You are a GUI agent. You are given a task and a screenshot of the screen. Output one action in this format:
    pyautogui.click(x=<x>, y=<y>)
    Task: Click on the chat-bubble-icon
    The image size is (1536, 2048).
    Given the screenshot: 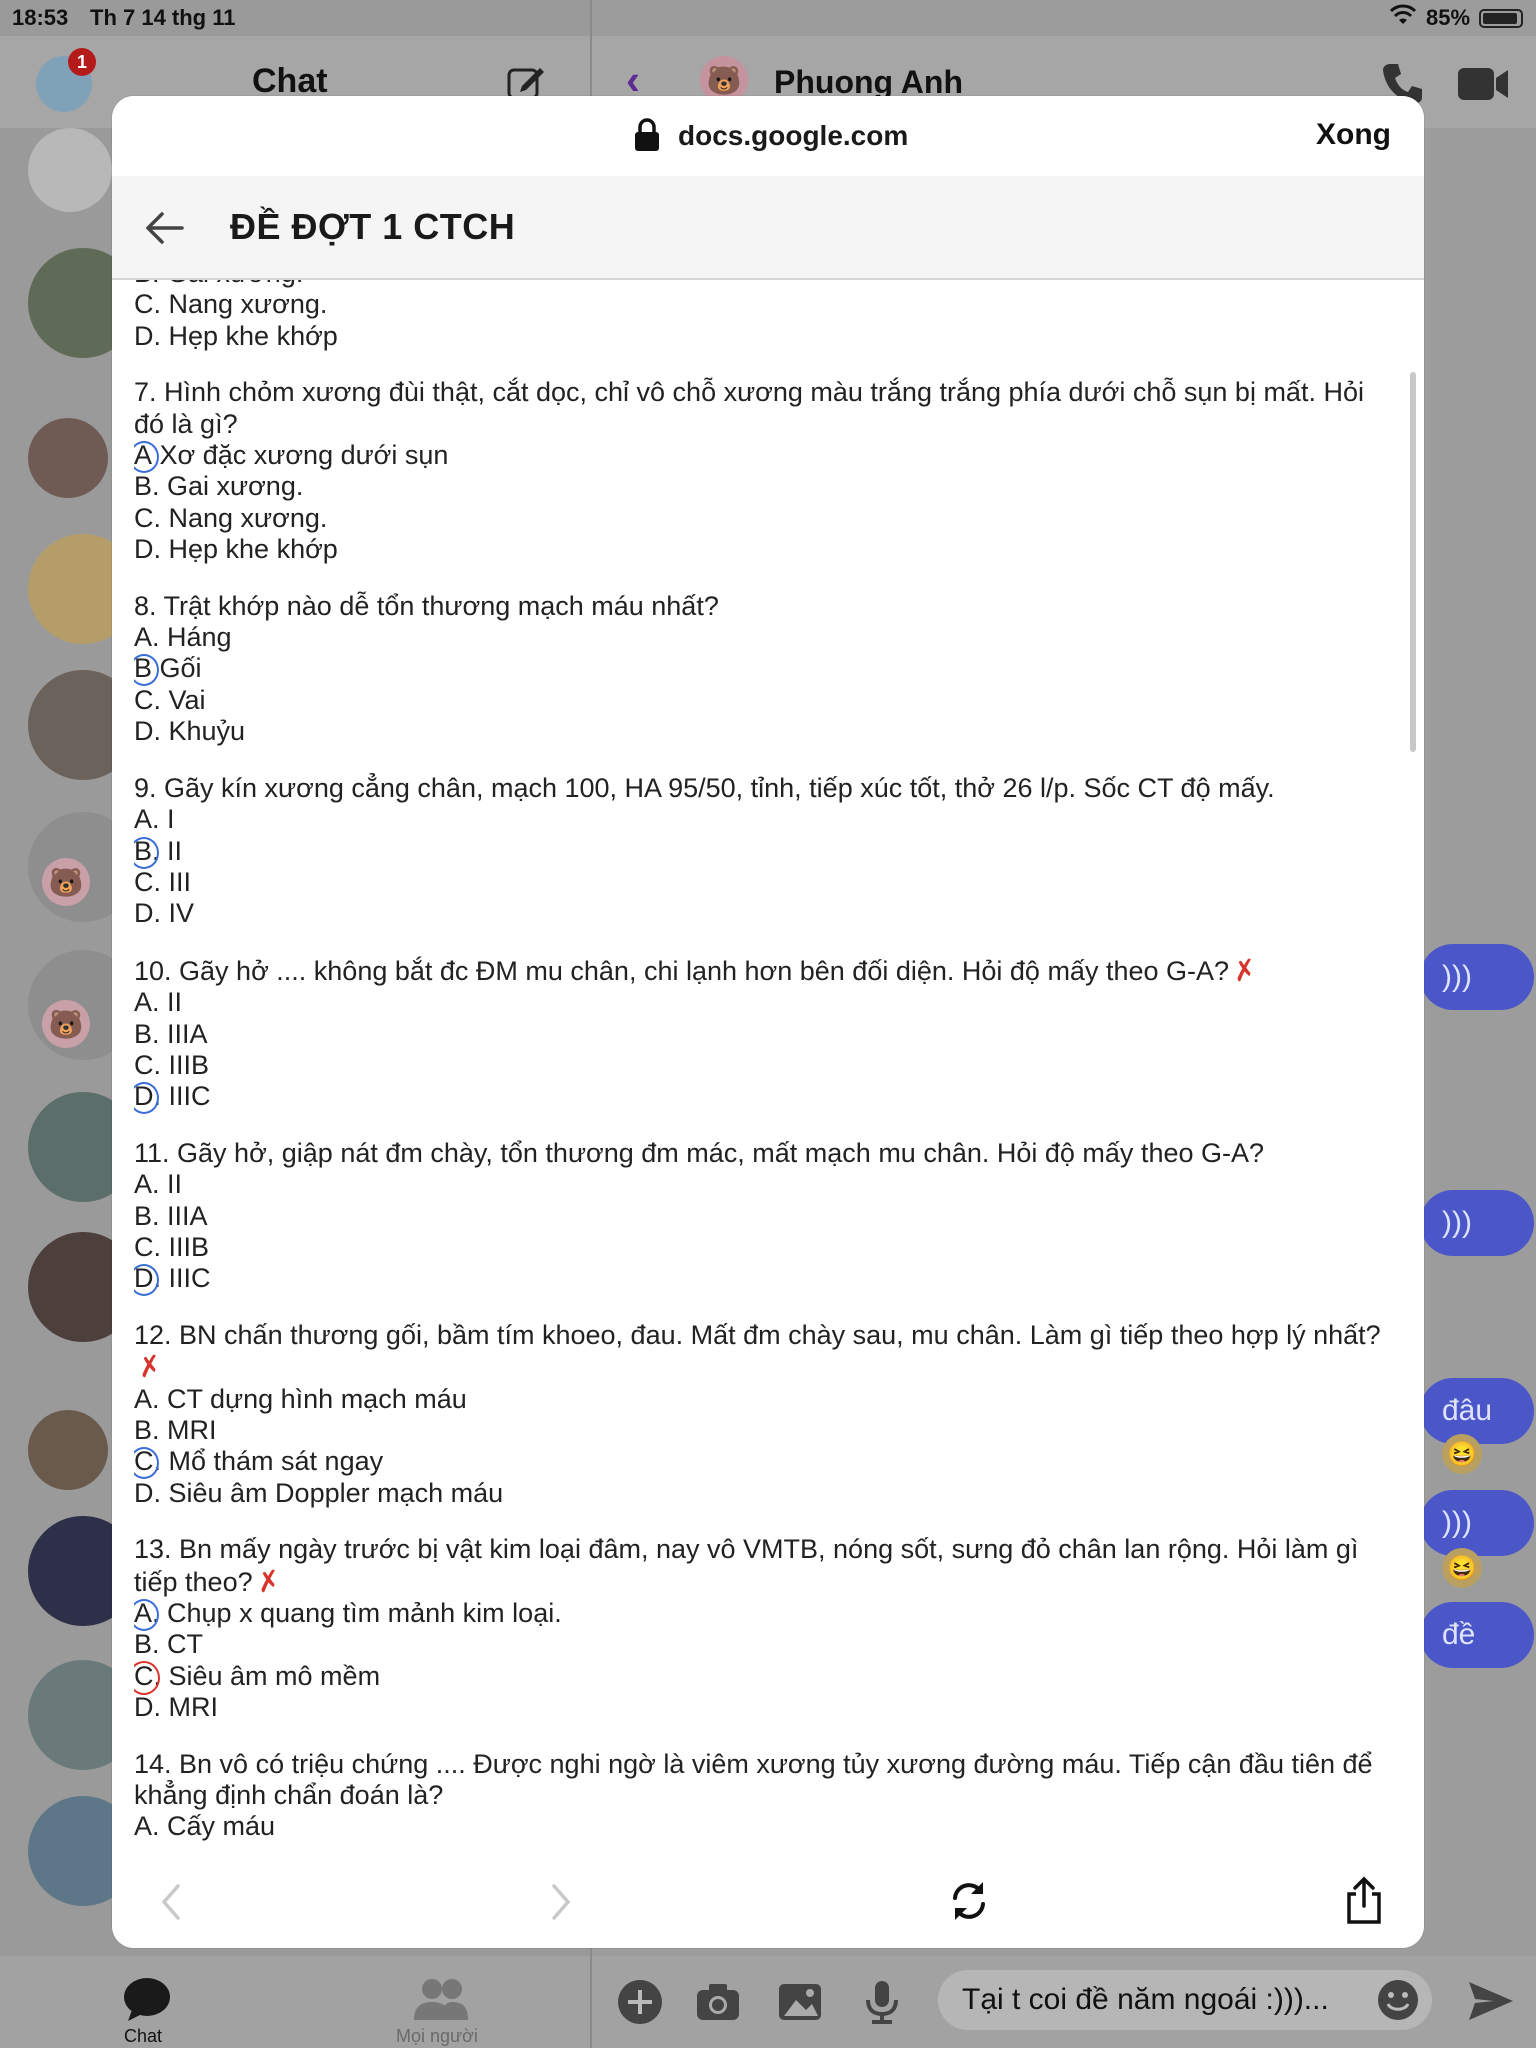 What is the action you would take?
    pyautogui.click(x=147, y=1999)
    